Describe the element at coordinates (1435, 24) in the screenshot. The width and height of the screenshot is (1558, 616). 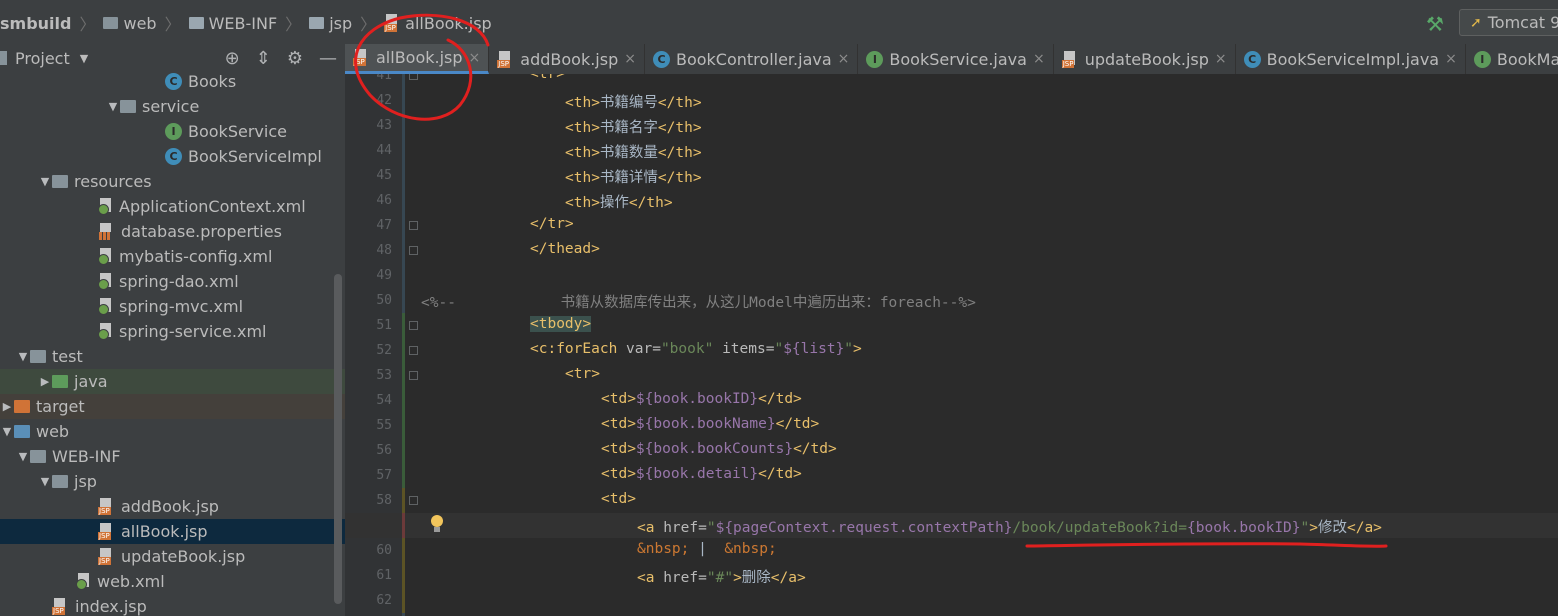
I see `build-hammer-icon: ⚒` at that location.